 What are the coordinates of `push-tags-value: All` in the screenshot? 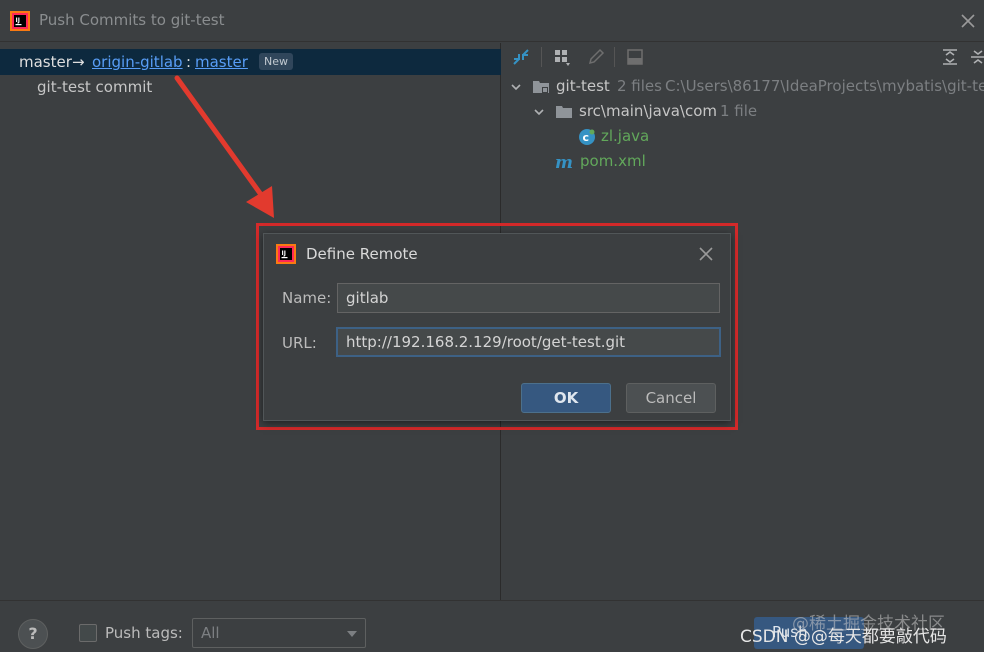 It's located at (210, 633).